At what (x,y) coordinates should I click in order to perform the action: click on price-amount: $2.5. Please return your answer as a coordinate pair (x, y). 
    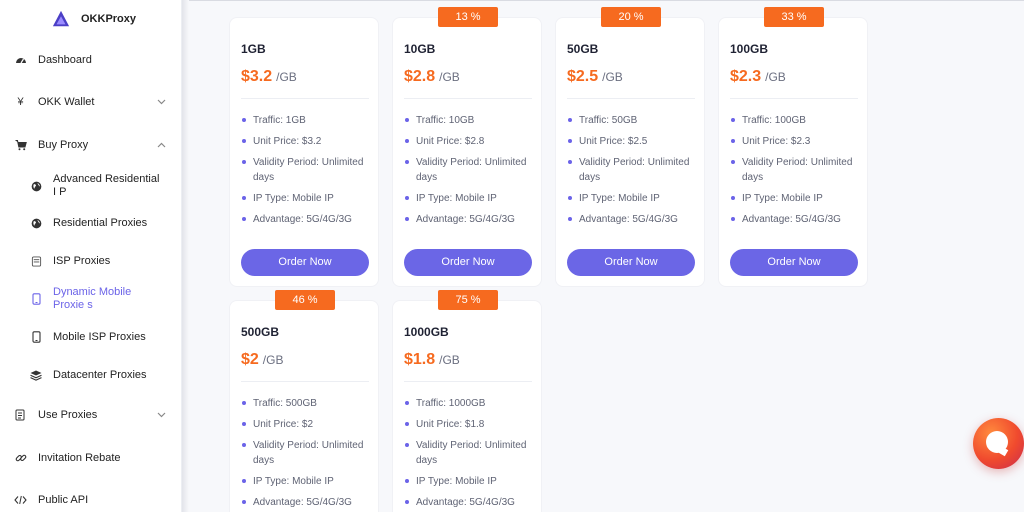
    Looking at the image, I should click on (583, 76).